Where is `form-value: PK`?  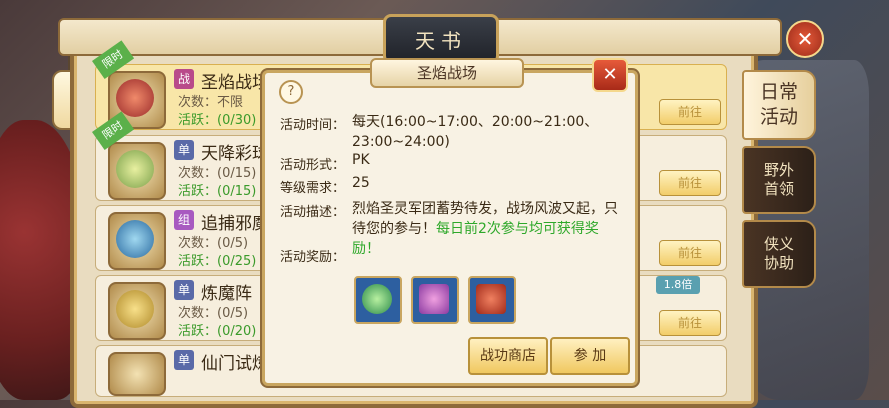 form-value: PK is located at coordinates (361, 160).